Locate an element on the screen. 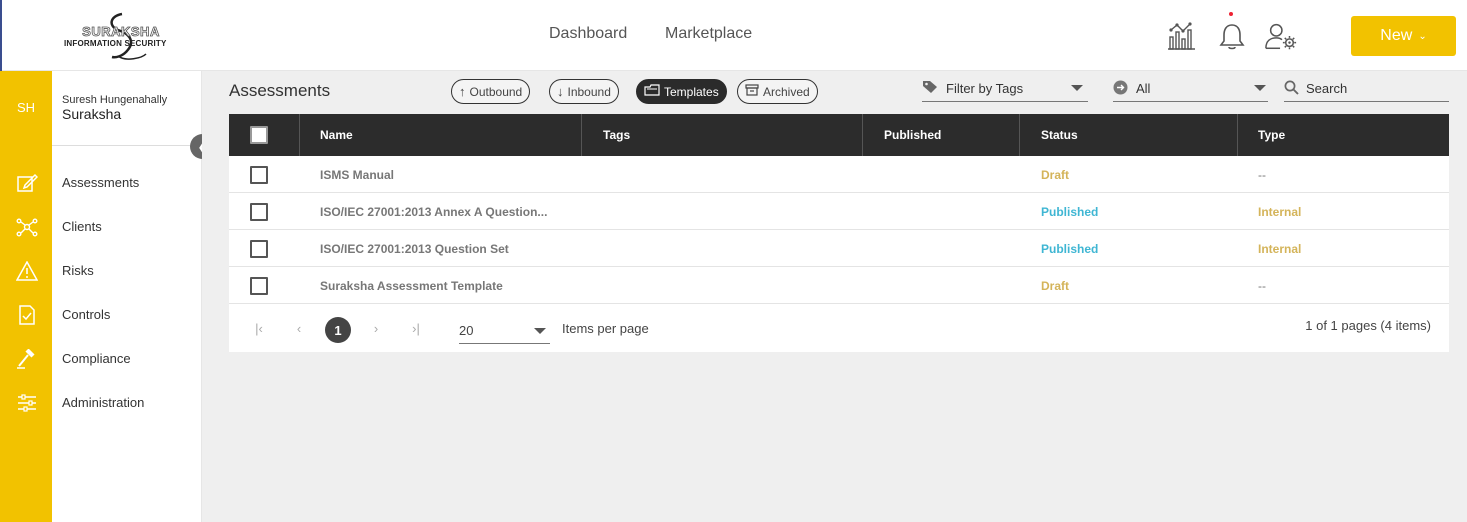 This screenshot has height=522, width=1467. table-row: Suraksha Assessment Template Draft -- is located at coordinates (839, 285).